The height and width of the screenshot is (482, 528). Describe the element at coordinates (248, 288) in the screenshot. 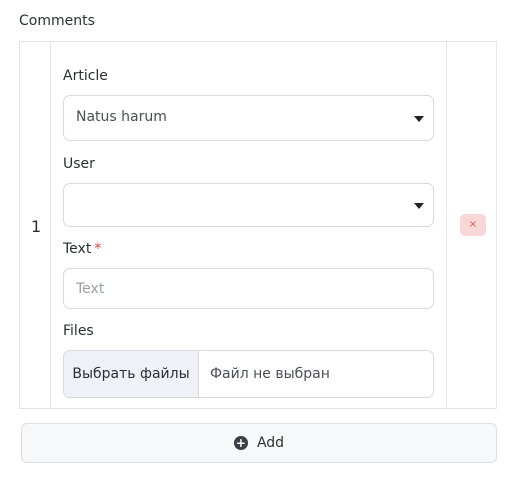

I see `text-input` at that location.